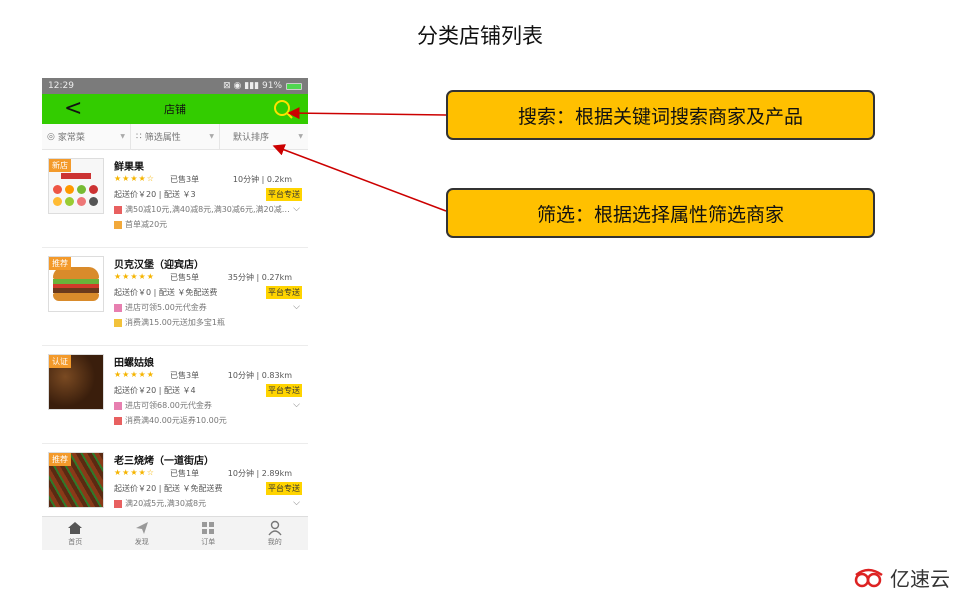 The height and width of the screenshot is (600, 960). I want to click on status-icons: ⊠ ◉ ▮▮▮ 91%, so click(252, 86).